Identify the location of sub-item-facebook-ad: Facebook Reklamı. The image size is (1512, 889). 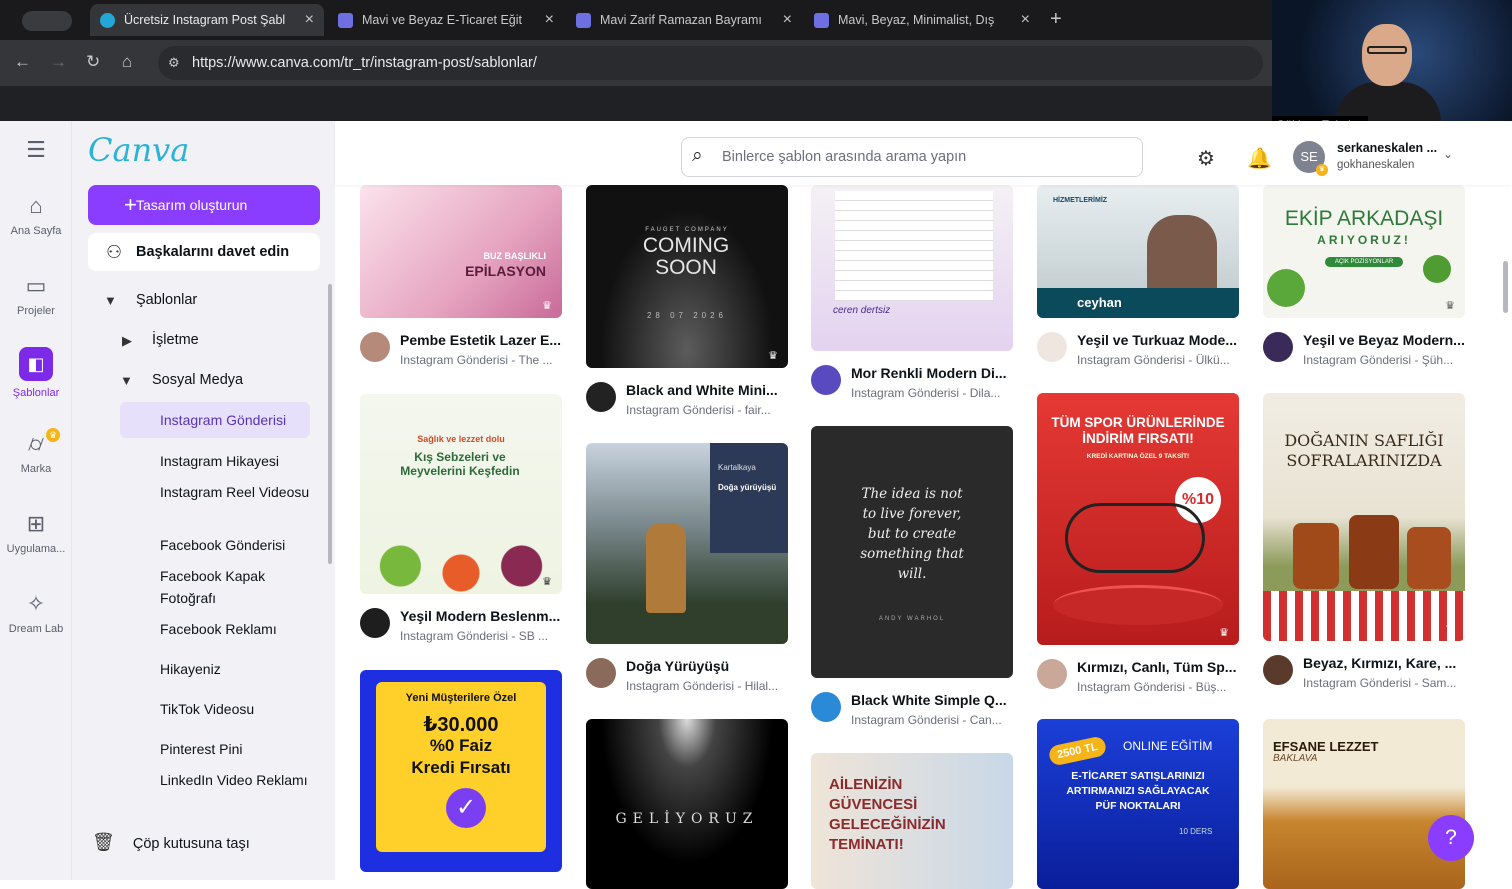
(240, 629).